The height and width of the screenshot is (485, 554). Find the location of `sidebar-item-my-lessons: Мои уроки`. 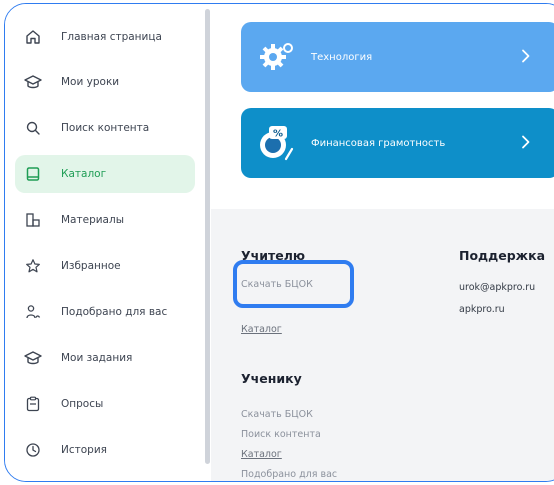

sidebar-item-my-lessons: Мои уроки is located at coordinates (105, 82).